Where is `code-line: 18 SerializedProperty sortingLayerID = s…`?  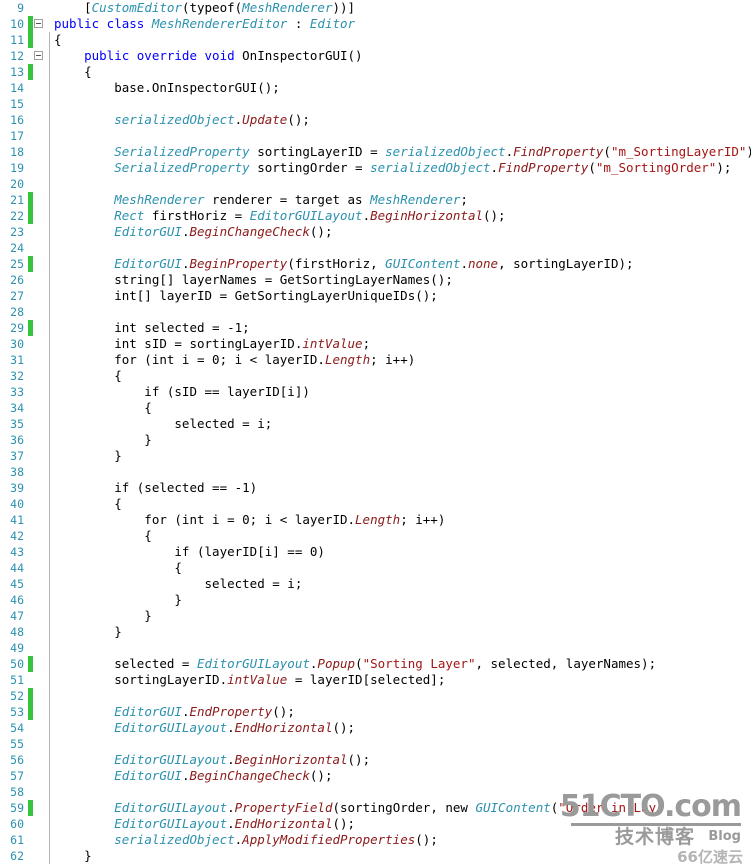
code-line: 18 SerializedProperty sortingLayerID = s… is located at coordinates (375, 152).